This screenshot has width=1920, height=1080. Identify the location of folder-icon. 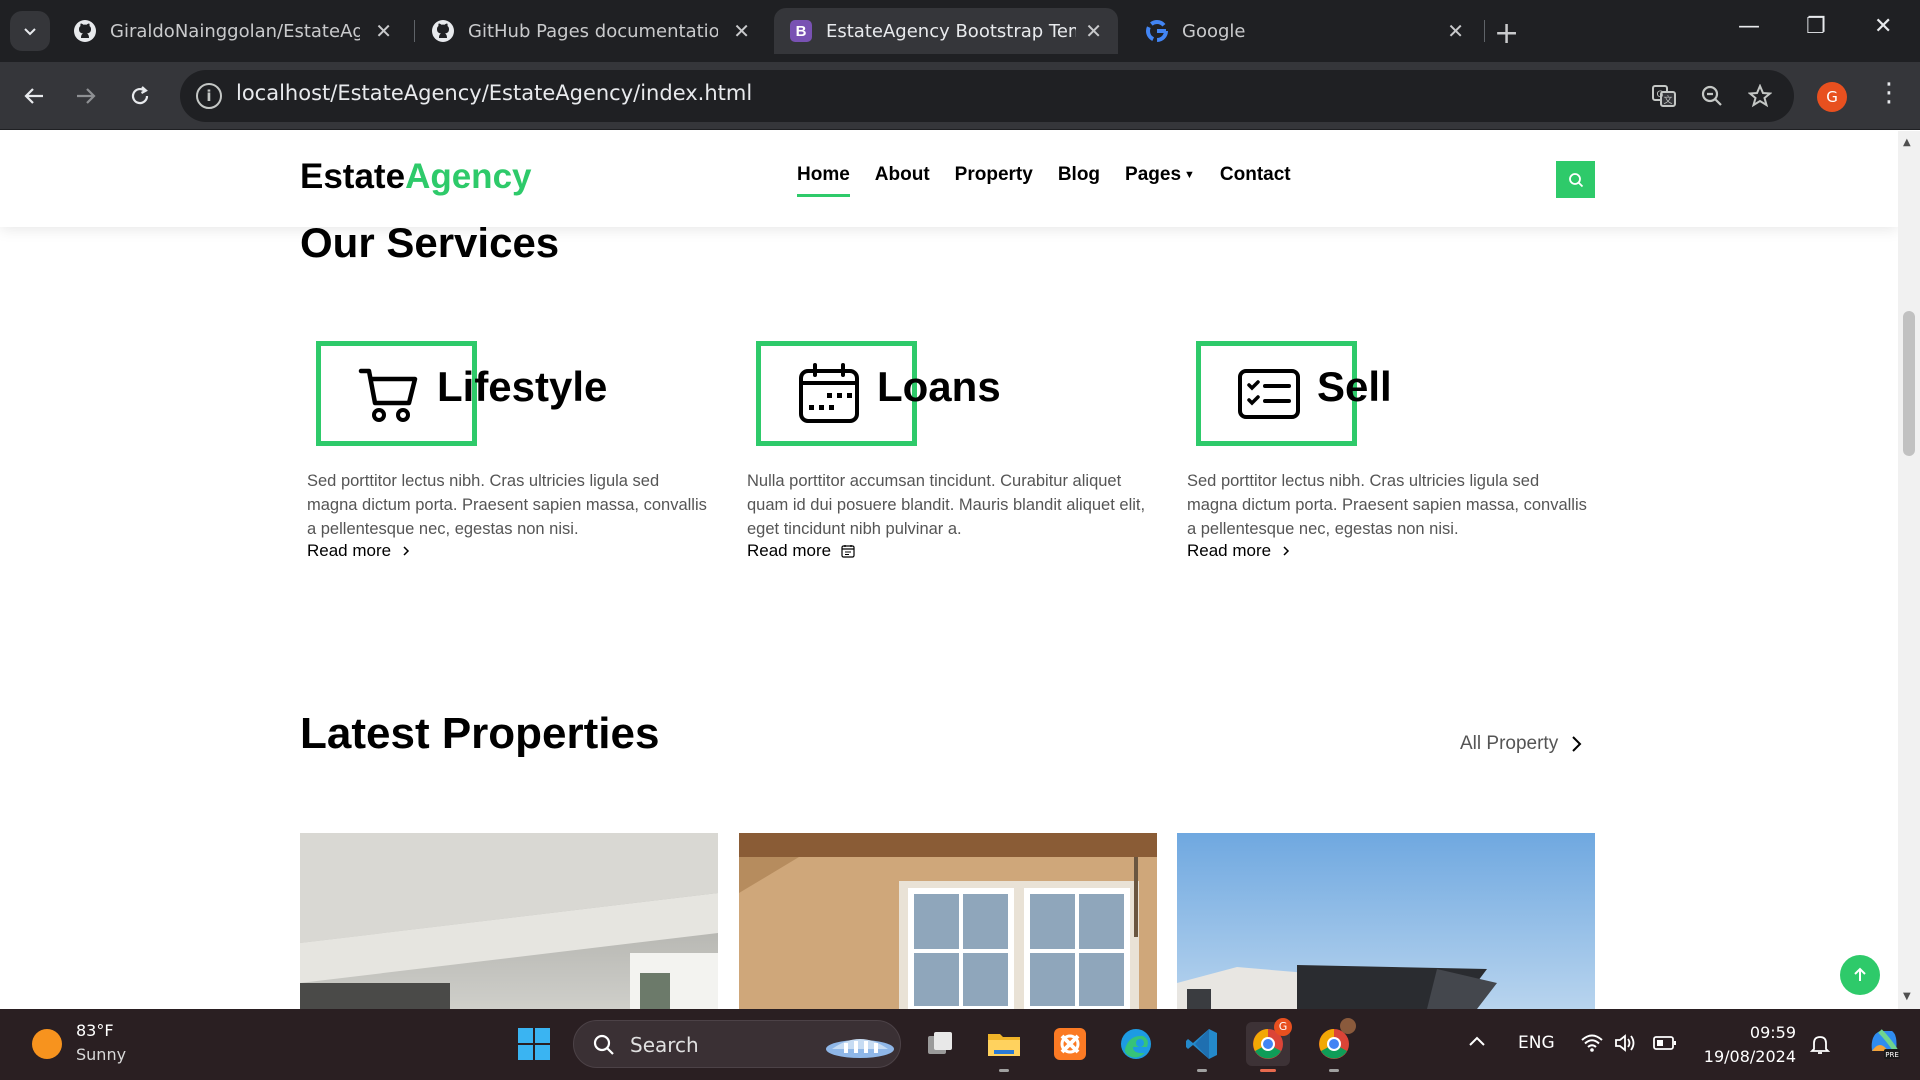
(1004, 1045).